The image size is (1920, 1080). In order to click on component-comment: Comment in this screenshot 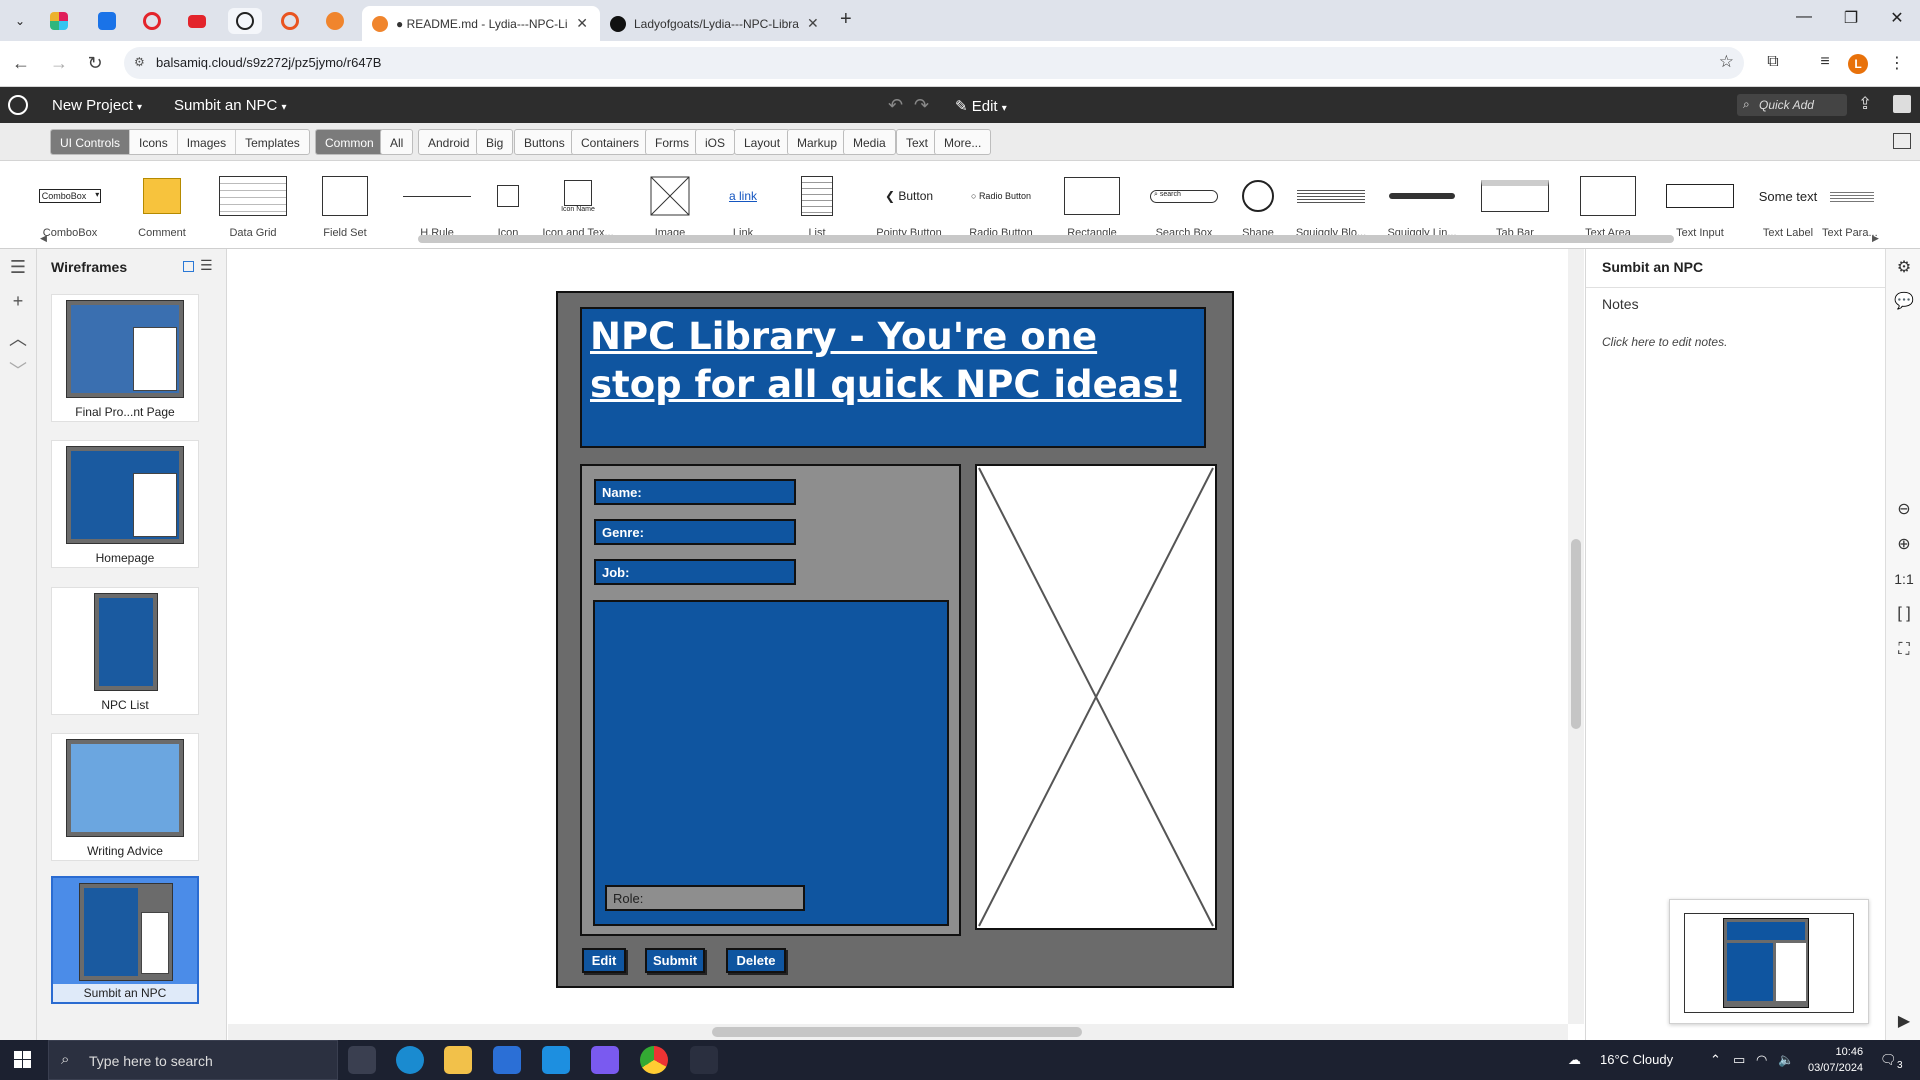, I will do `click(162, 206)`.